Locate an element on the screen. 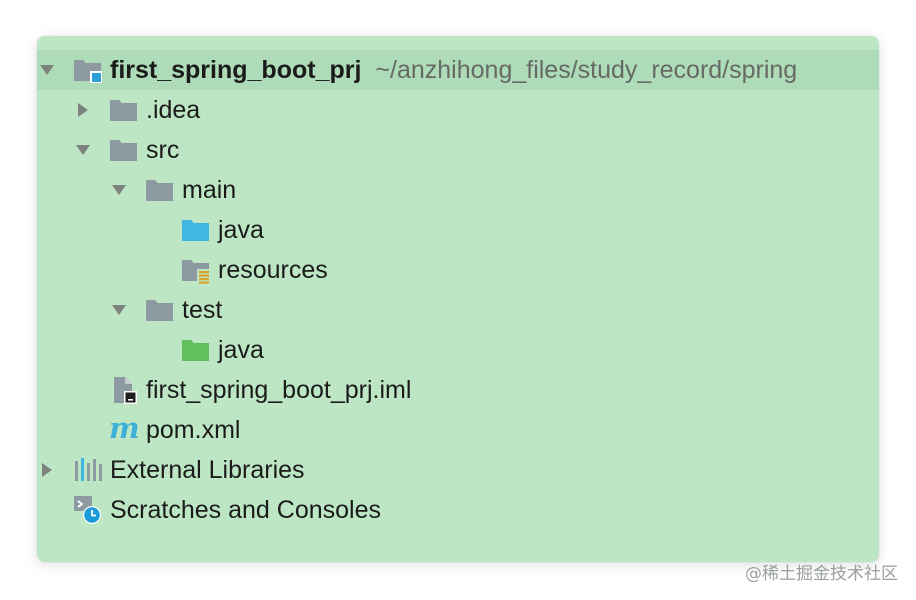  scratches-clock-icon is located at coordinates (88, 510).